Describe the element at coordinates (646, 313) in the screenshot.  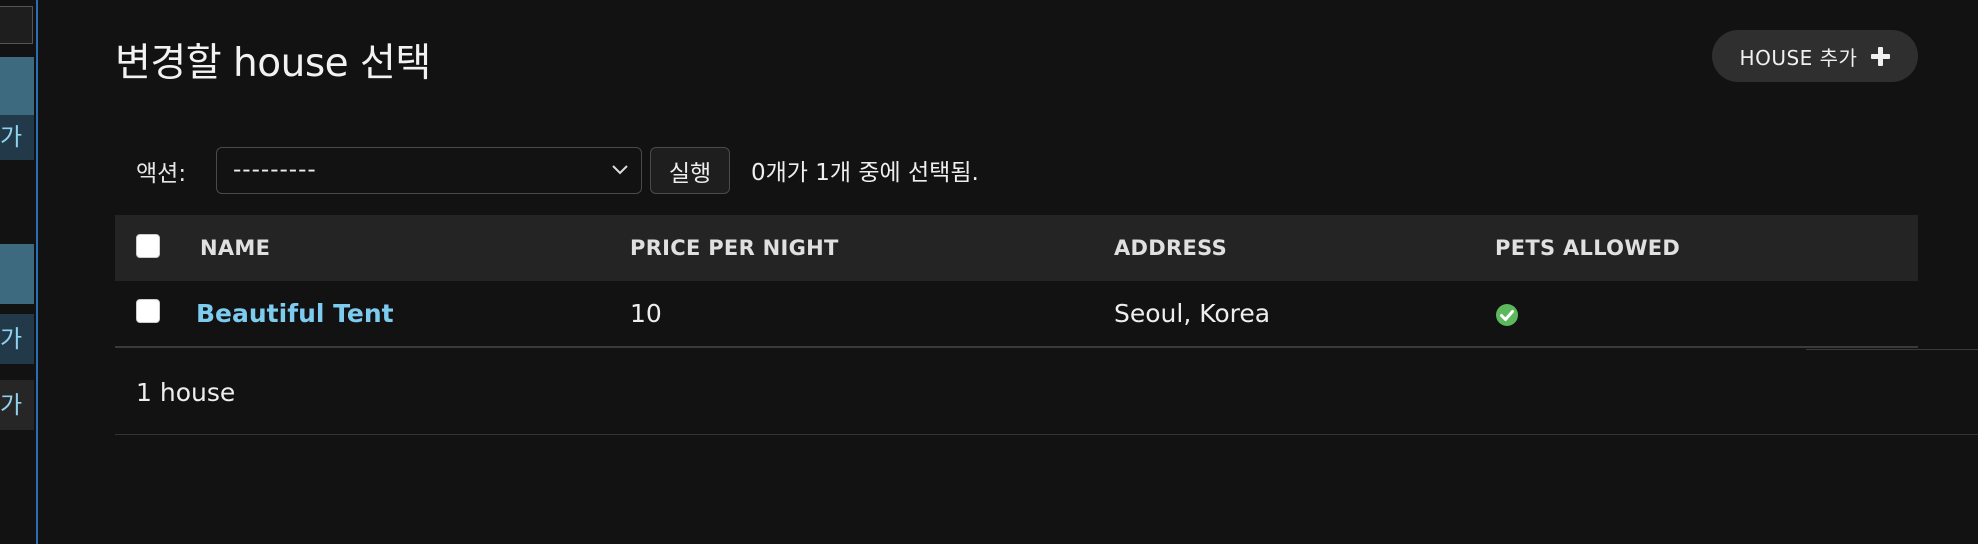
I see `price-cell: 10` at that location.